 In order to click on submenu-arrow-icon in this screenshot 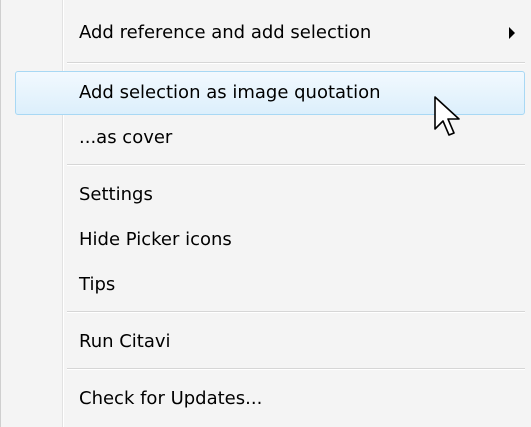, I will do `click(512, 33)`.